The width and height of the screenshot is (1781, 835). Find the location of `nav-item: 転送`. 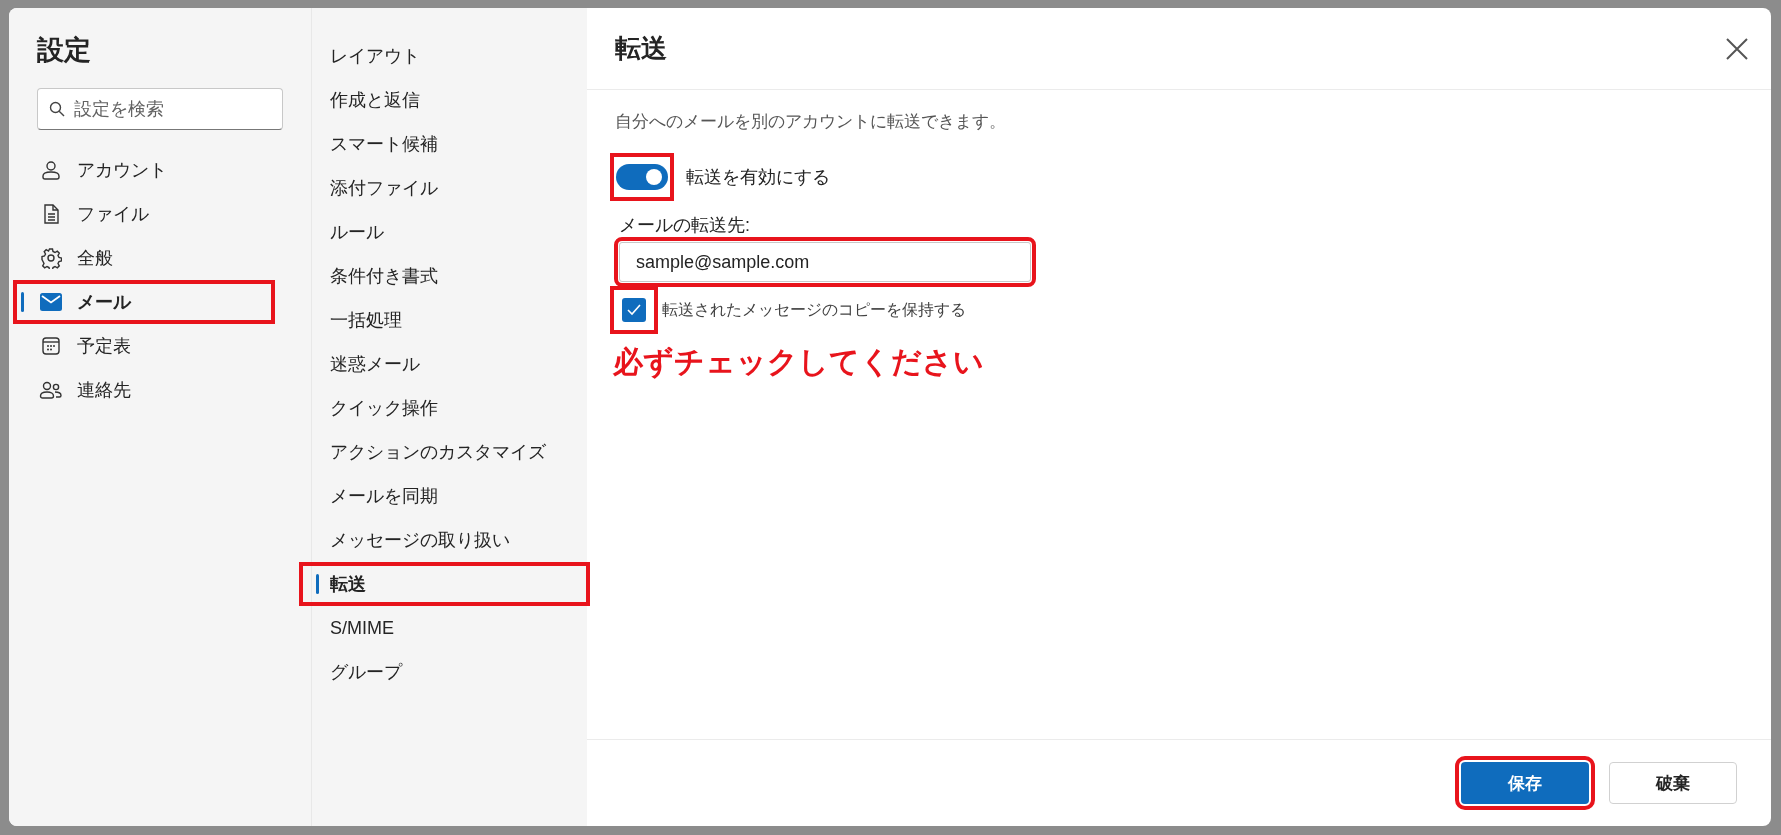

nav-item: 転送 is located at coordinates (444, 584).